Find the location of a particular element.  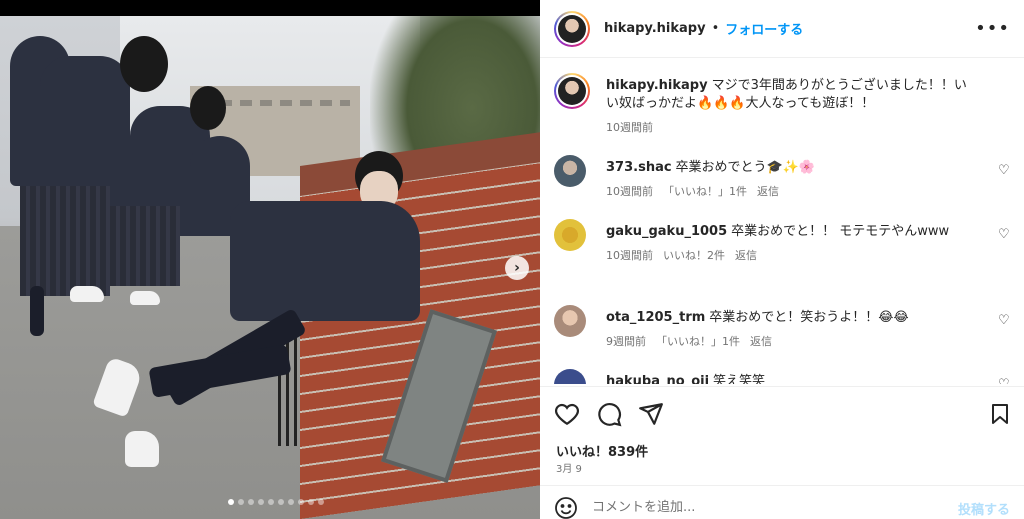

comment-likes: いいね！2件 is located at coordinates (694, 256).